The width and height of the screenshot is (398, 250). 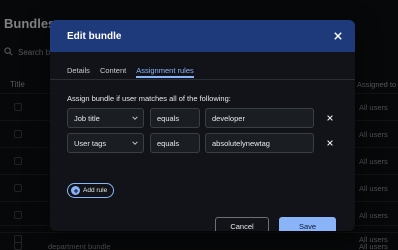 I want to click on value-input: absolutelynewtag, so click(x=259, y=143).